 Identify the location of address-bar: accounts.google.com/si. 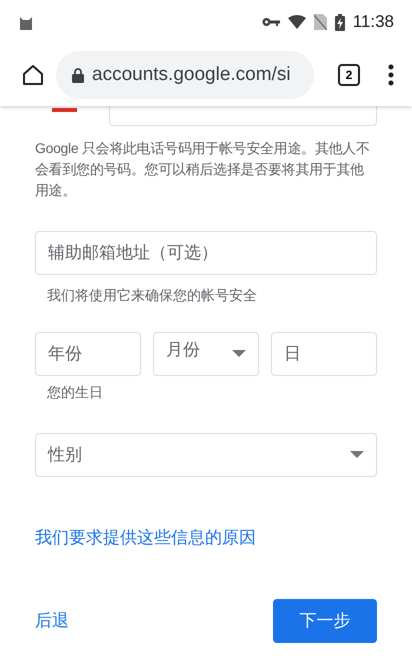
(185, 75).